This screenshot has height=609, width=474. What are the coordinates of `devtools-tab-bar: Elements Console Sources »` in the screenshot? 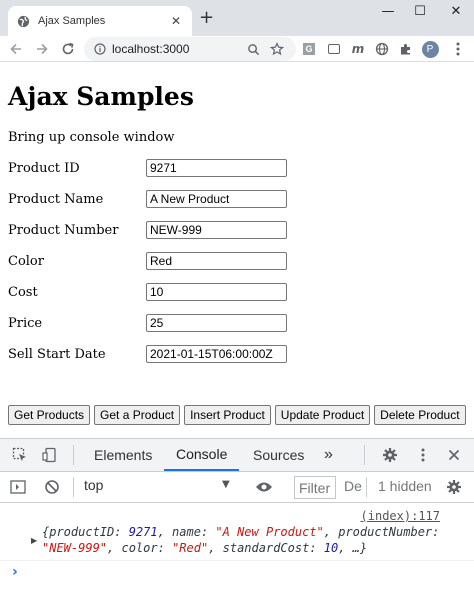 It's located at (237, 455).